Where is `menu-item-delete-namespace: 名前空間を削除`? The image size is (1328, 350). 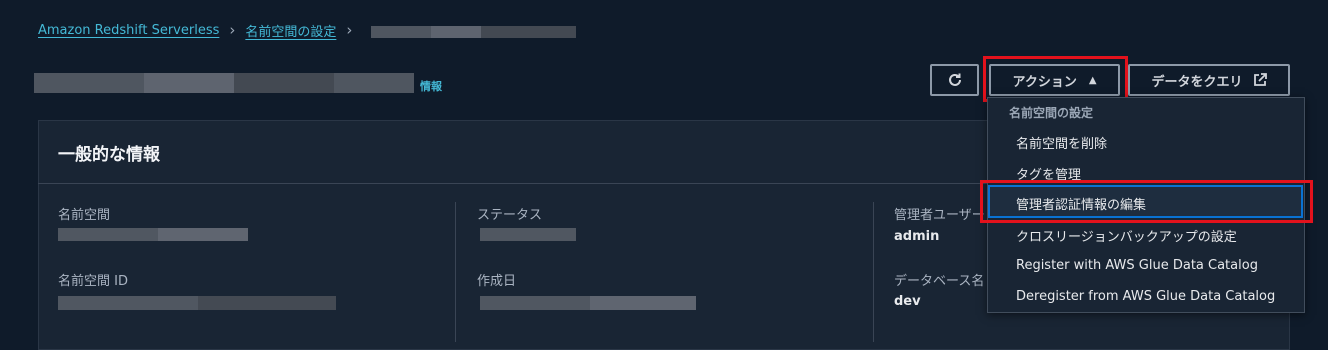
menu-item-delete-namespace: 名前空間を削除 is located at coordinates (1061, 142).